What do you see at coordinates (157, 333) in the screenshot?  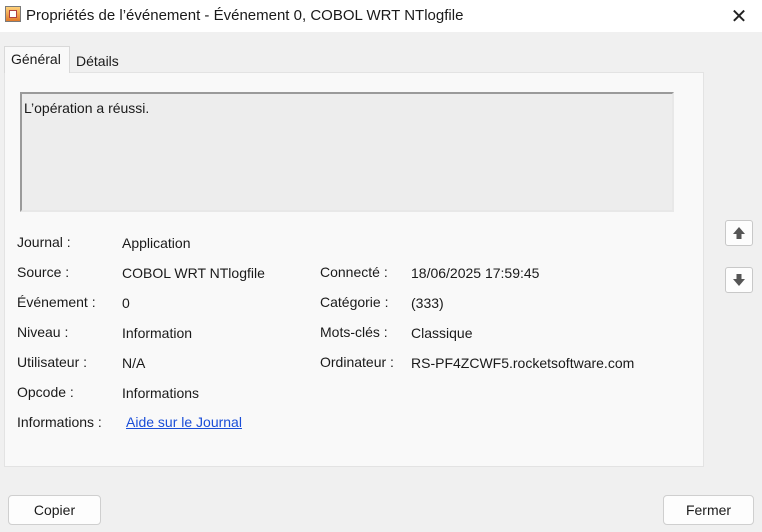 I see `level-value: Information` at bounding box center [157, 333].